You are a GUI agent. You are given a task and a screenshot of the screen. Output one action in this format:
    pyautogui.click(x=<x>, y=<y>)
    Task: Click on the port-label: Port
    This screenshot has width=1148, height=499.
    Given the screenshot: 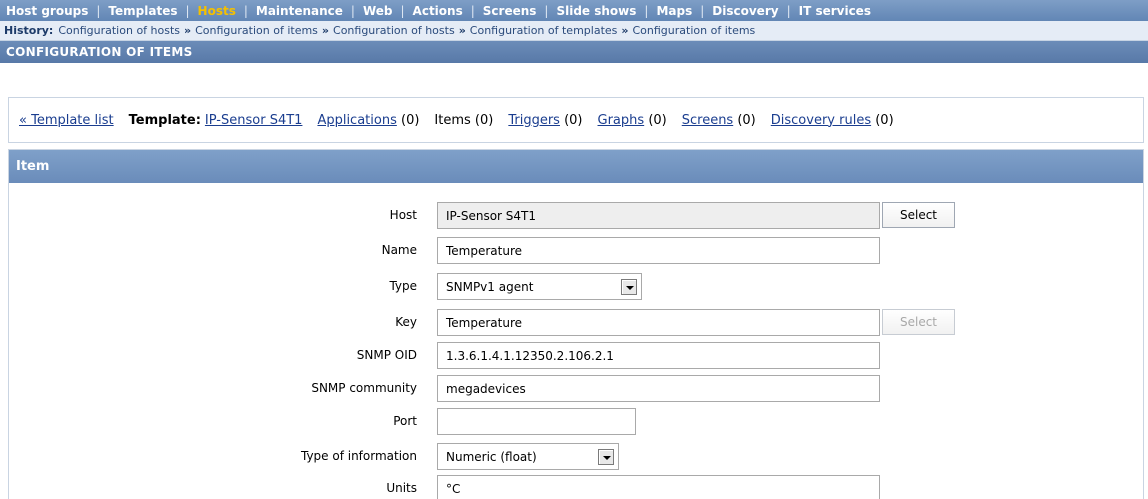 What is the action you would take?
    pyautogui.click(x=405, y=421)
    